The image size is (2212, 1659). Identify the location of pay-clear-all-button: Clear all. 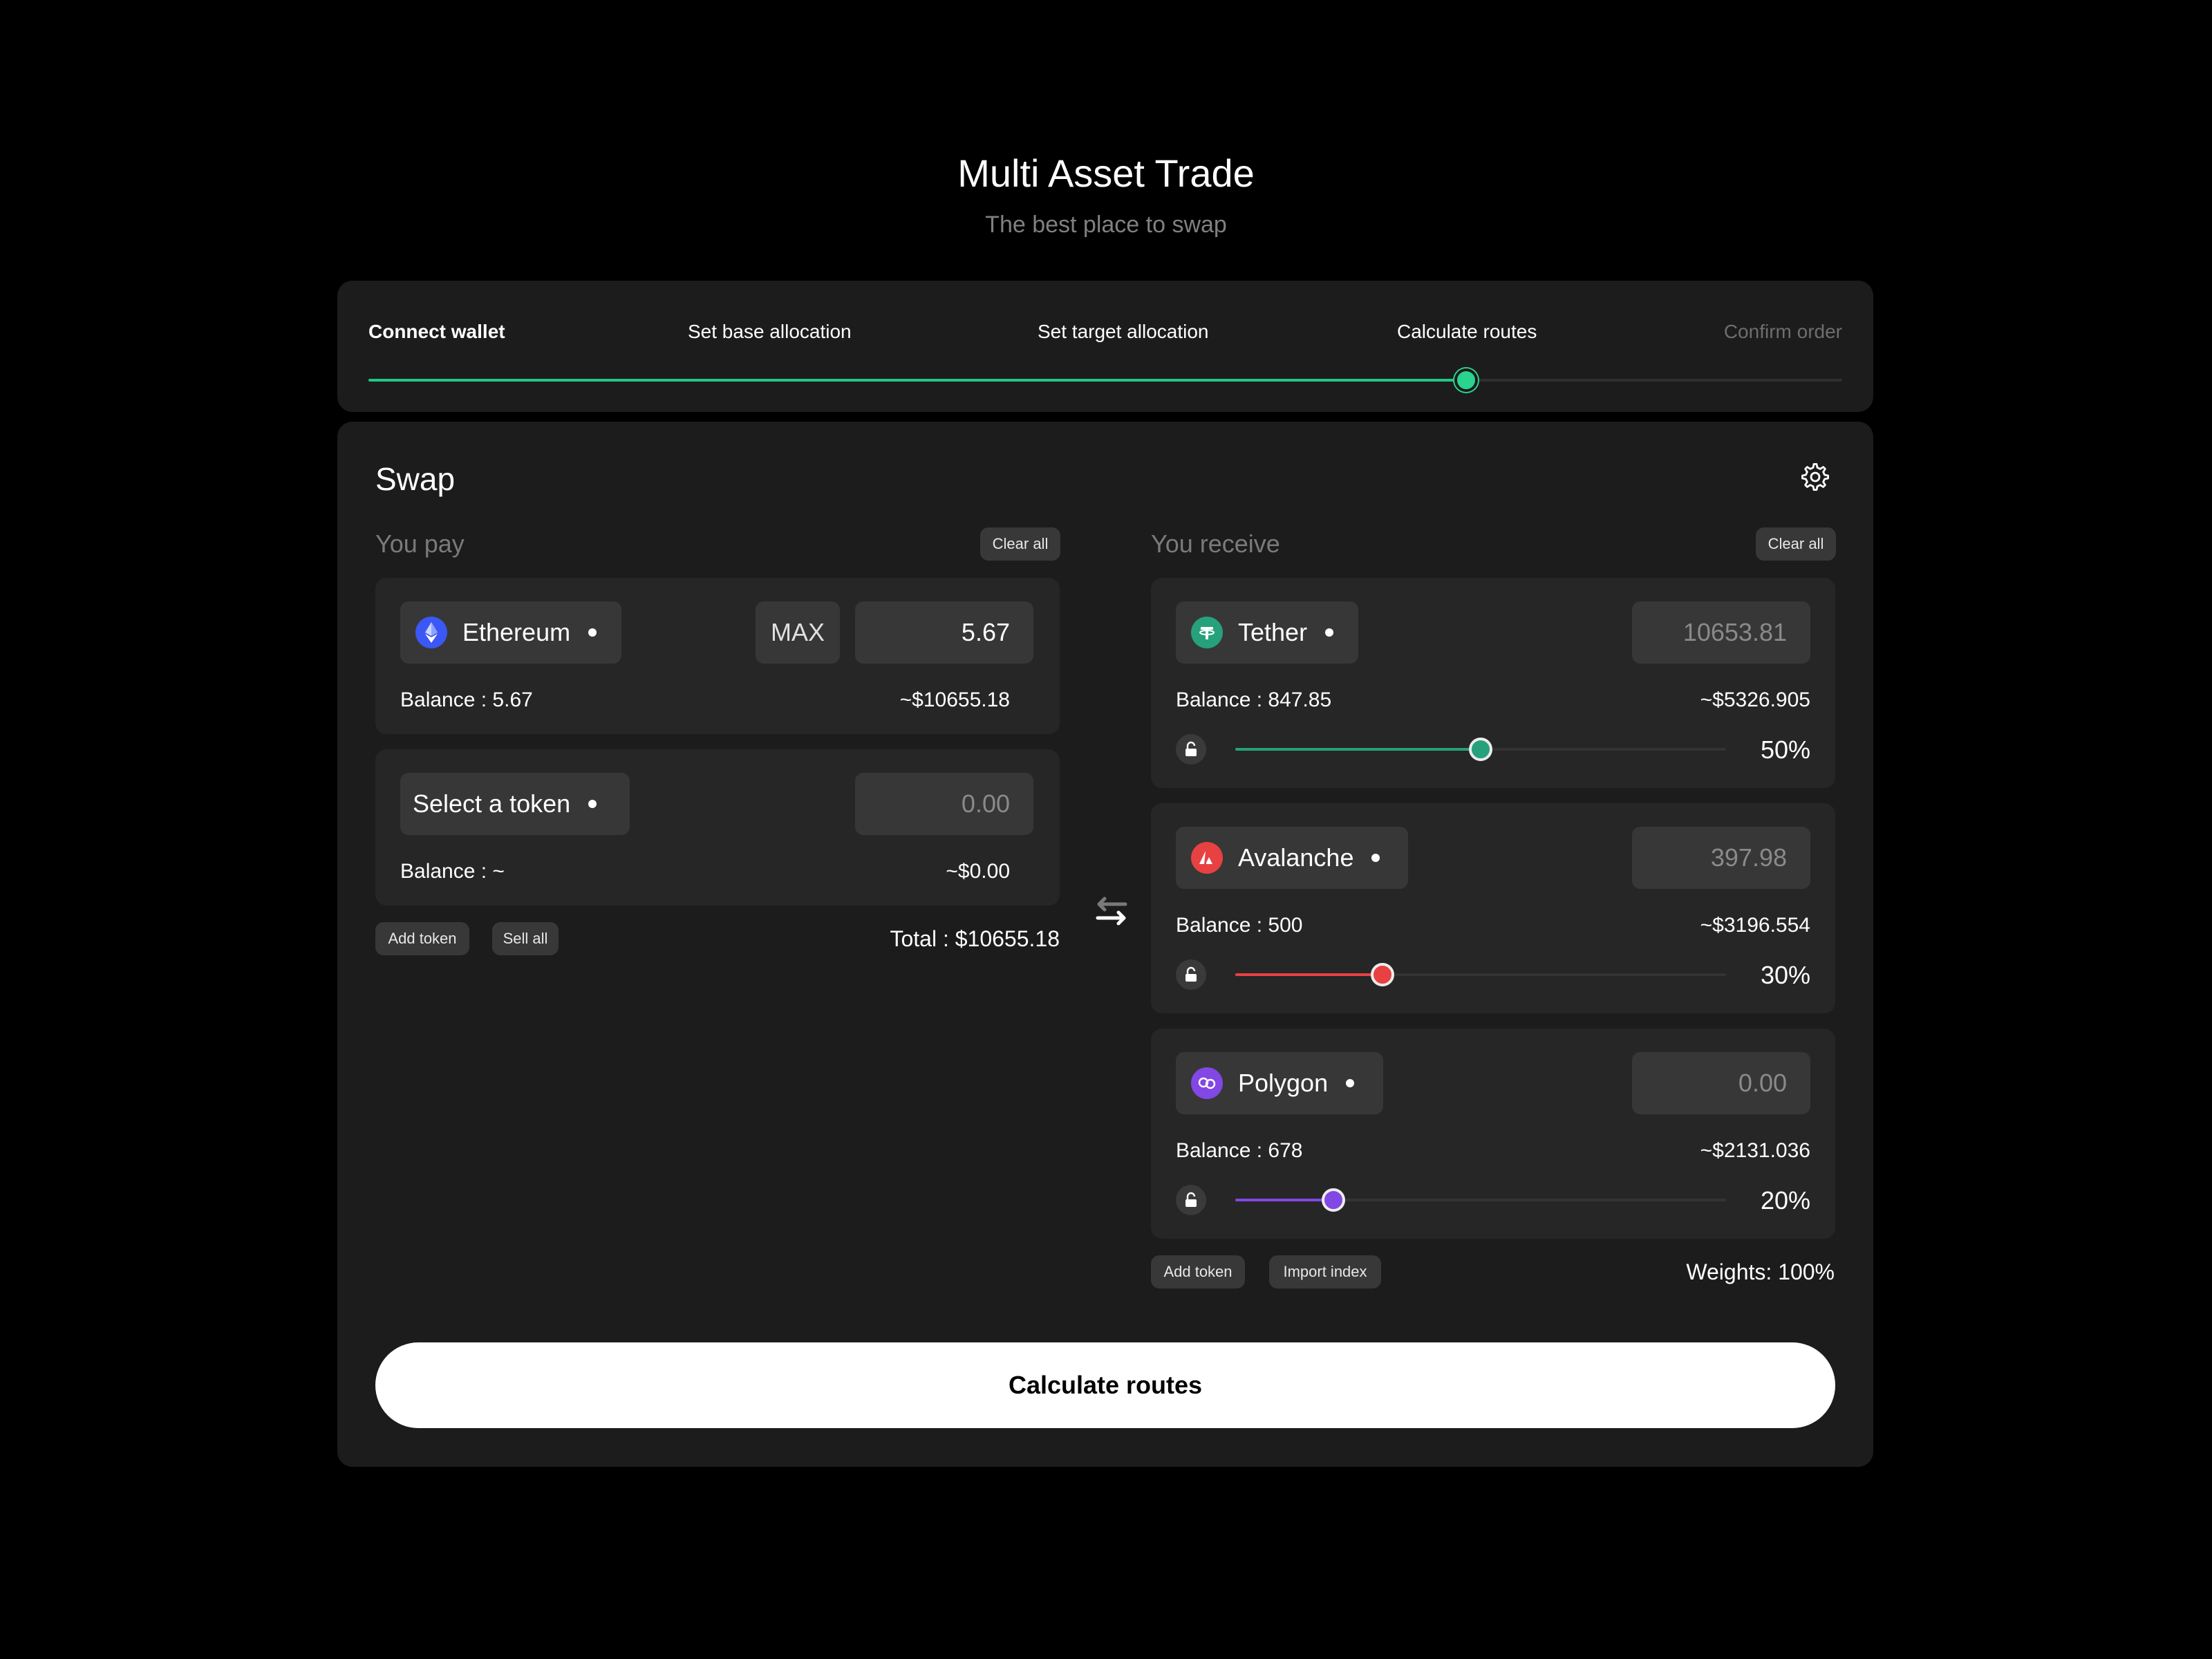
(1020, 544).